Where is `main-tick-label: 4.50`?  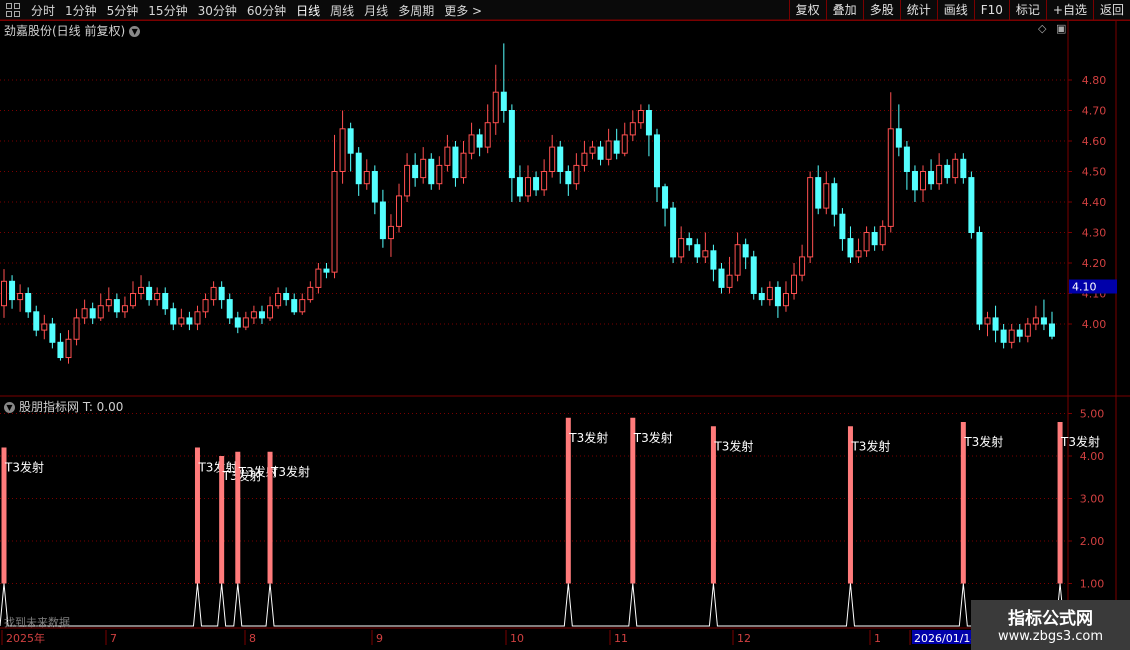
main-tick-label: 4.50 is located at coordinates (1094, 172).